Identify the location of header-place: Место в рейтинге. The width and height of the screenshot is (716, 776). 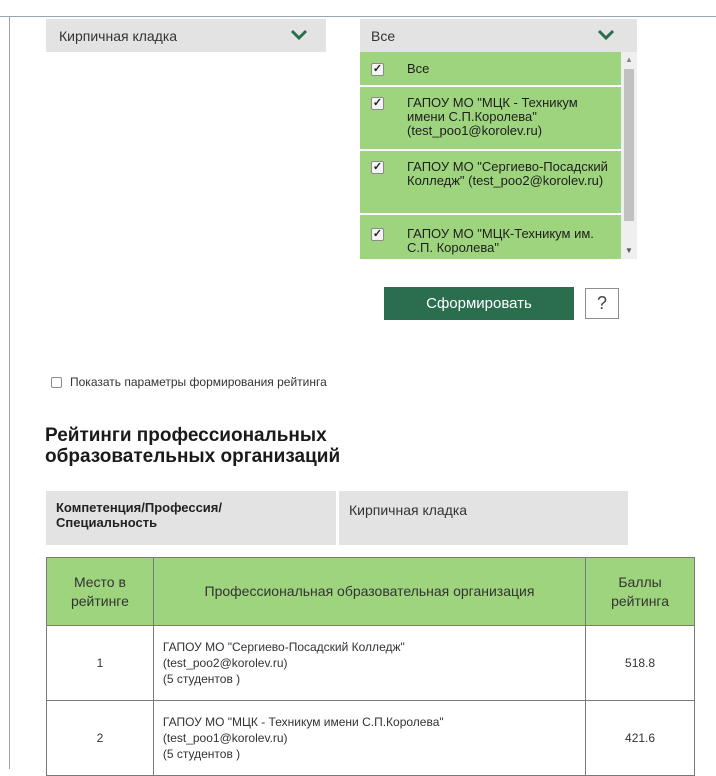
(100, 591).